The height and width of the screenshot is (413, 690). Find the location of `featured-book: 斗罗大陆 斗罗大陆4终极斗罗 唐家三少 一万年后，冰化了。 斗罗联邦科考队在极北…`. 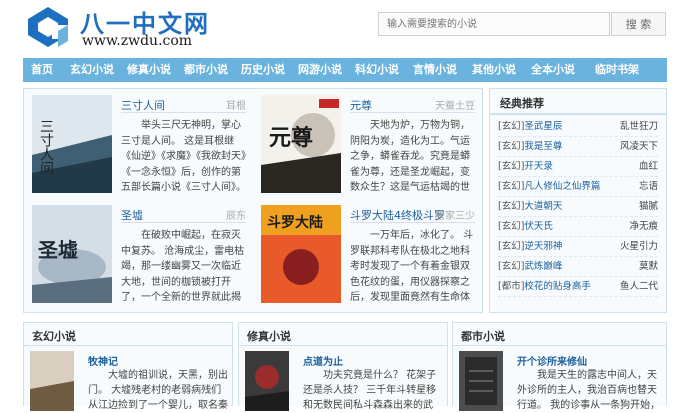

featured-book: 斗罗大陆 斗罗大陆4终极斗罗 唐家三少 一万年后，冰化了。 斗罗联邦科考队在极北… is located at coordinates (366, 253).